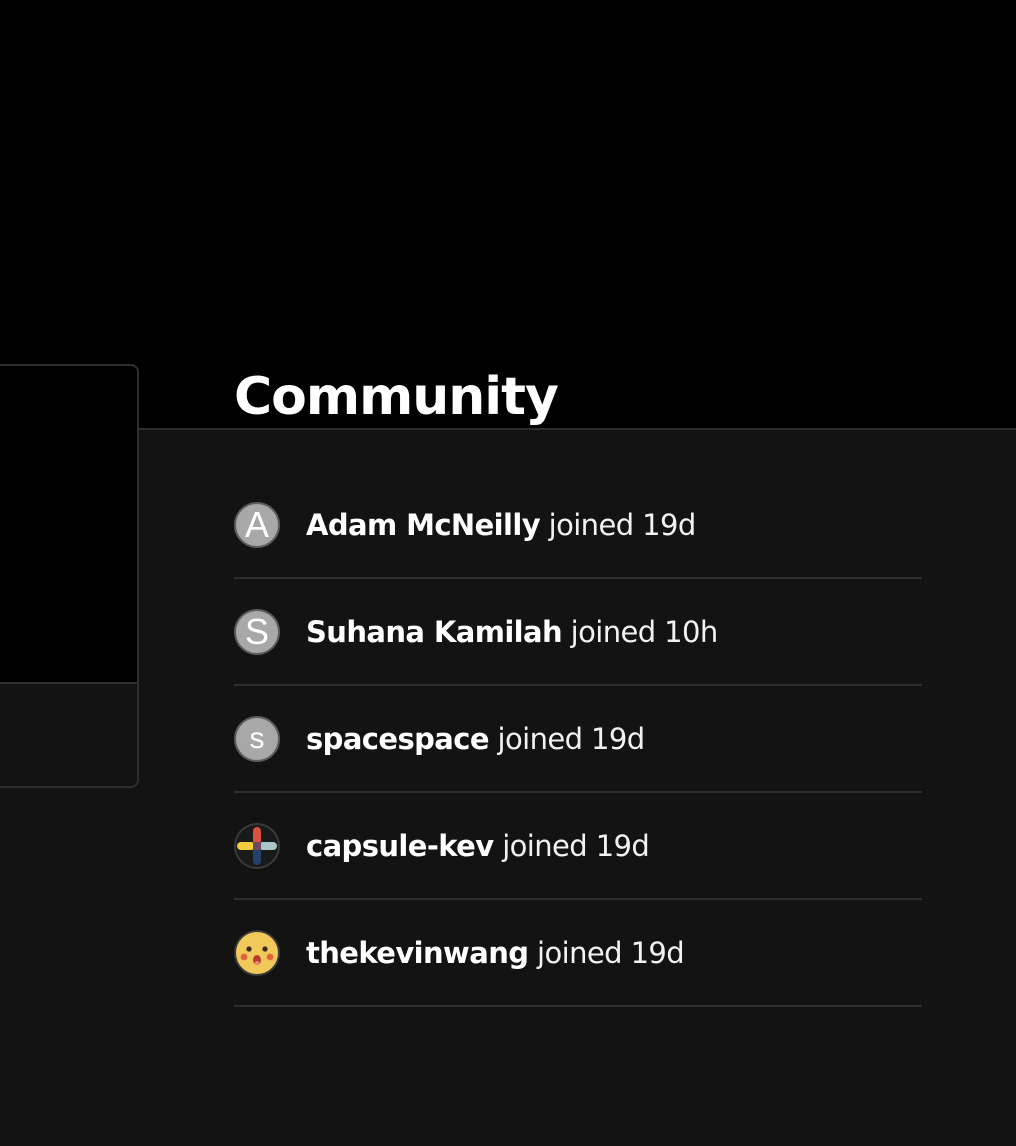 The height and width of the screenshot is (1146, 1016). I want to click on avatar: S, so click(257, 631).